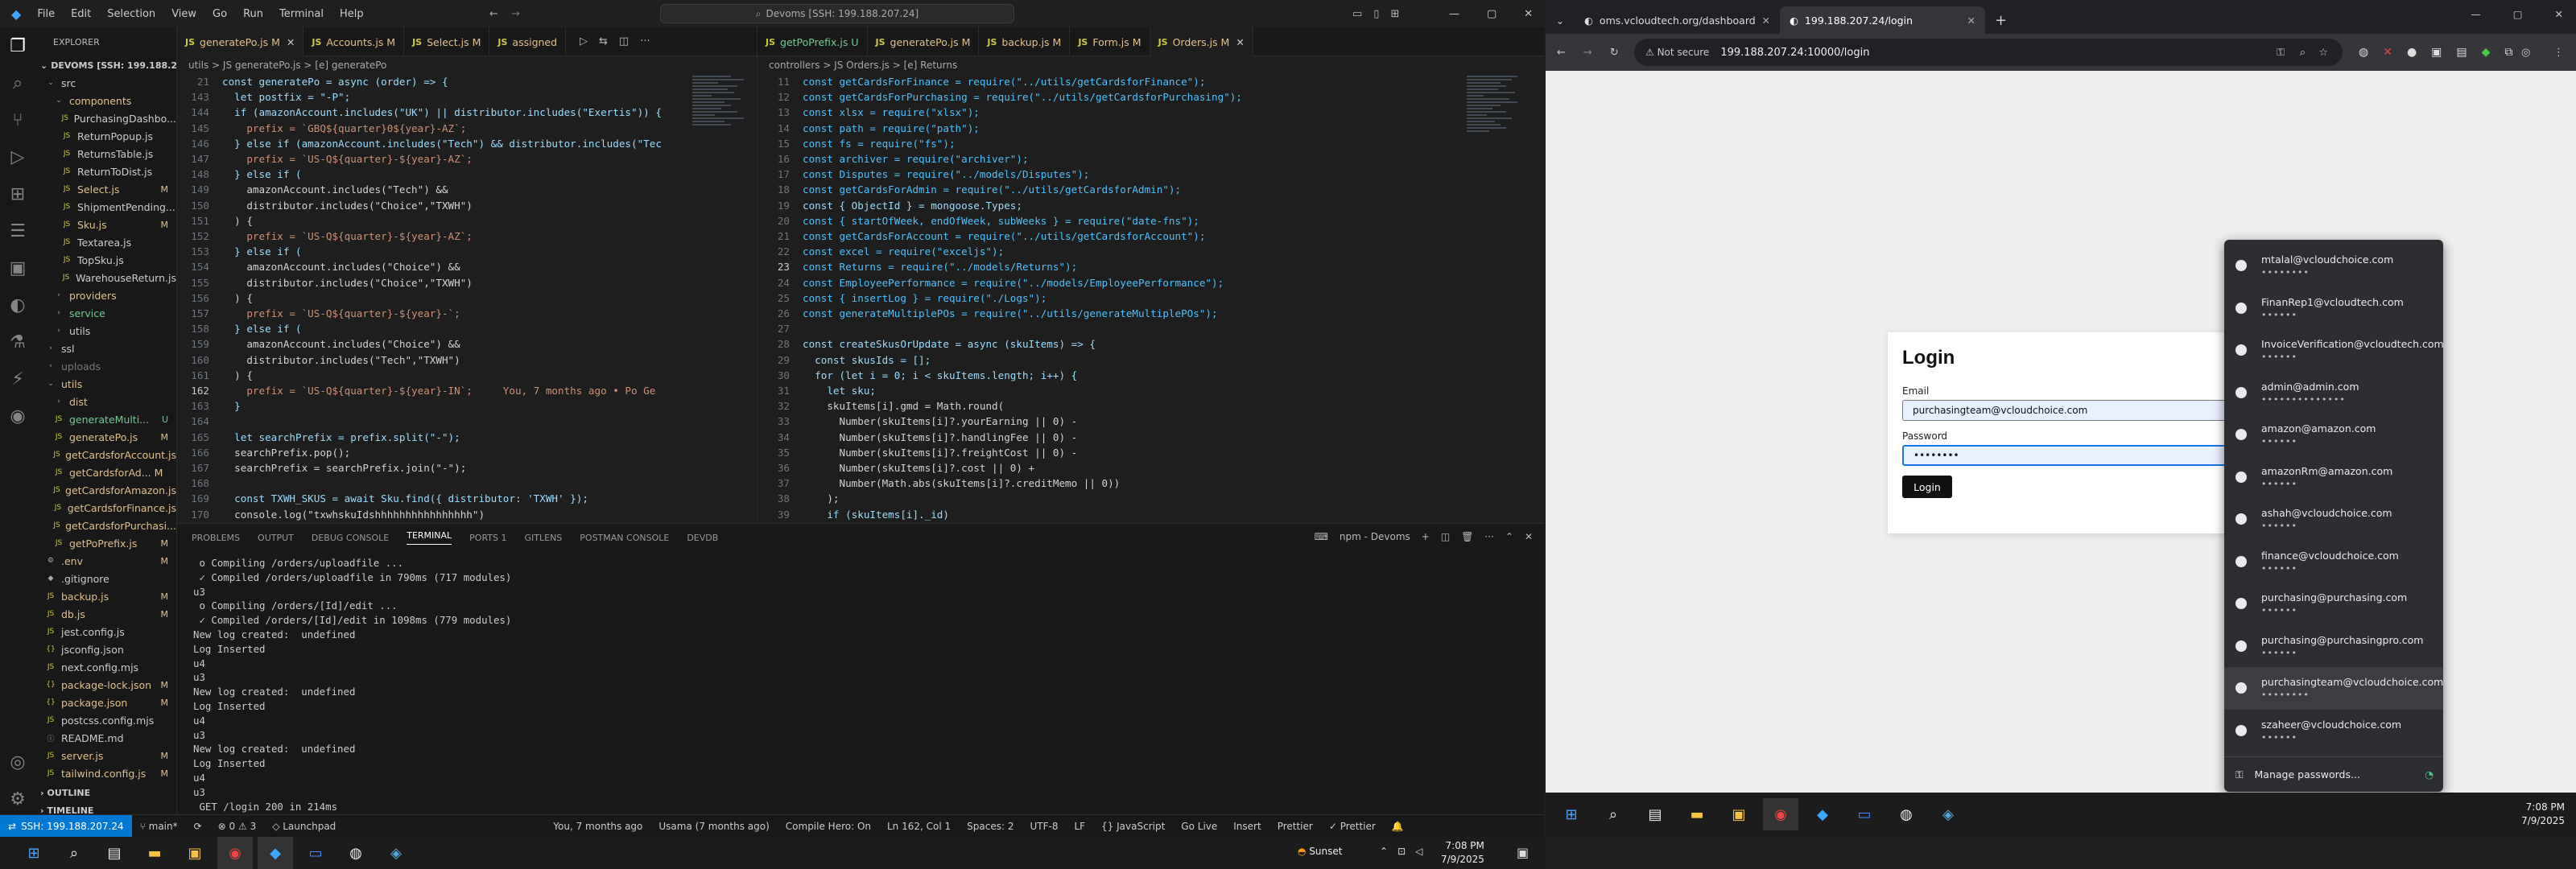 Image resolution: width=2576 pixels, height=869 pixels. What do you see at coordinates (837, 13) in the screenshot?
I see `command-center: ⌕ Devoms [SSH: 199.188.207.24]` at bounding box center [837, 13].